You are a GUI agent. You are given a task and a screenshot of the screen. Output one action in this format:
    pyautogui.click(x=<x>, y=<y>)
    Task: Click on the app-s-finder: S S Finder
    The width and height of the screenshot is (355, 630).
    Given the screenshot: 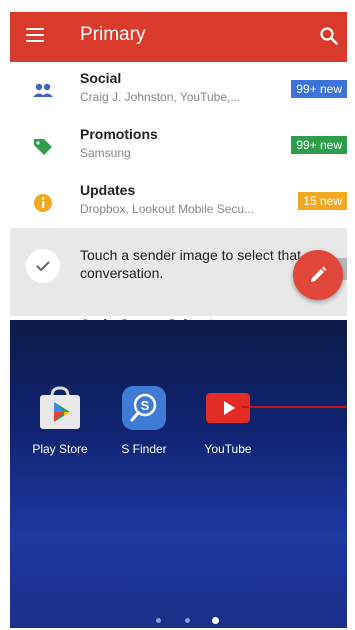 What is the action you would take?
    pyautogui.click(x=144, y=420)
    